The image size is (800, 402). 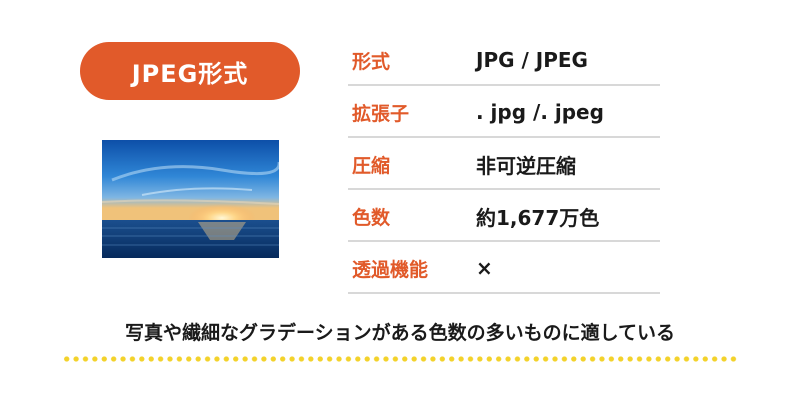 I want to click on format-badge: JPEG形式, so click(x=190, y=71).